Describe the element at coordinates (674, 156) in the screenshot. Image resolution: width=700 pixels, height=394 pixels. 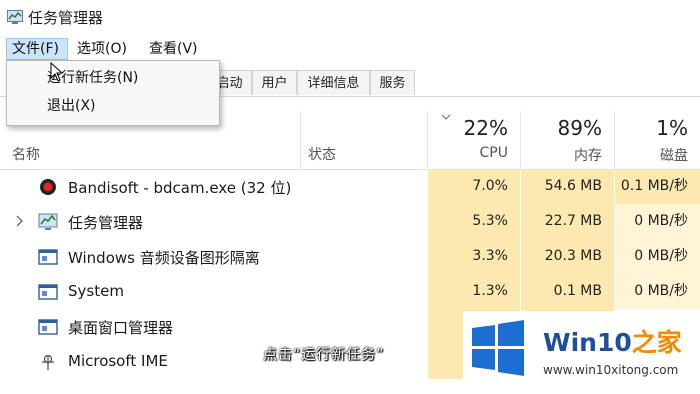
I see `disk-label: 磁盘` at that location.